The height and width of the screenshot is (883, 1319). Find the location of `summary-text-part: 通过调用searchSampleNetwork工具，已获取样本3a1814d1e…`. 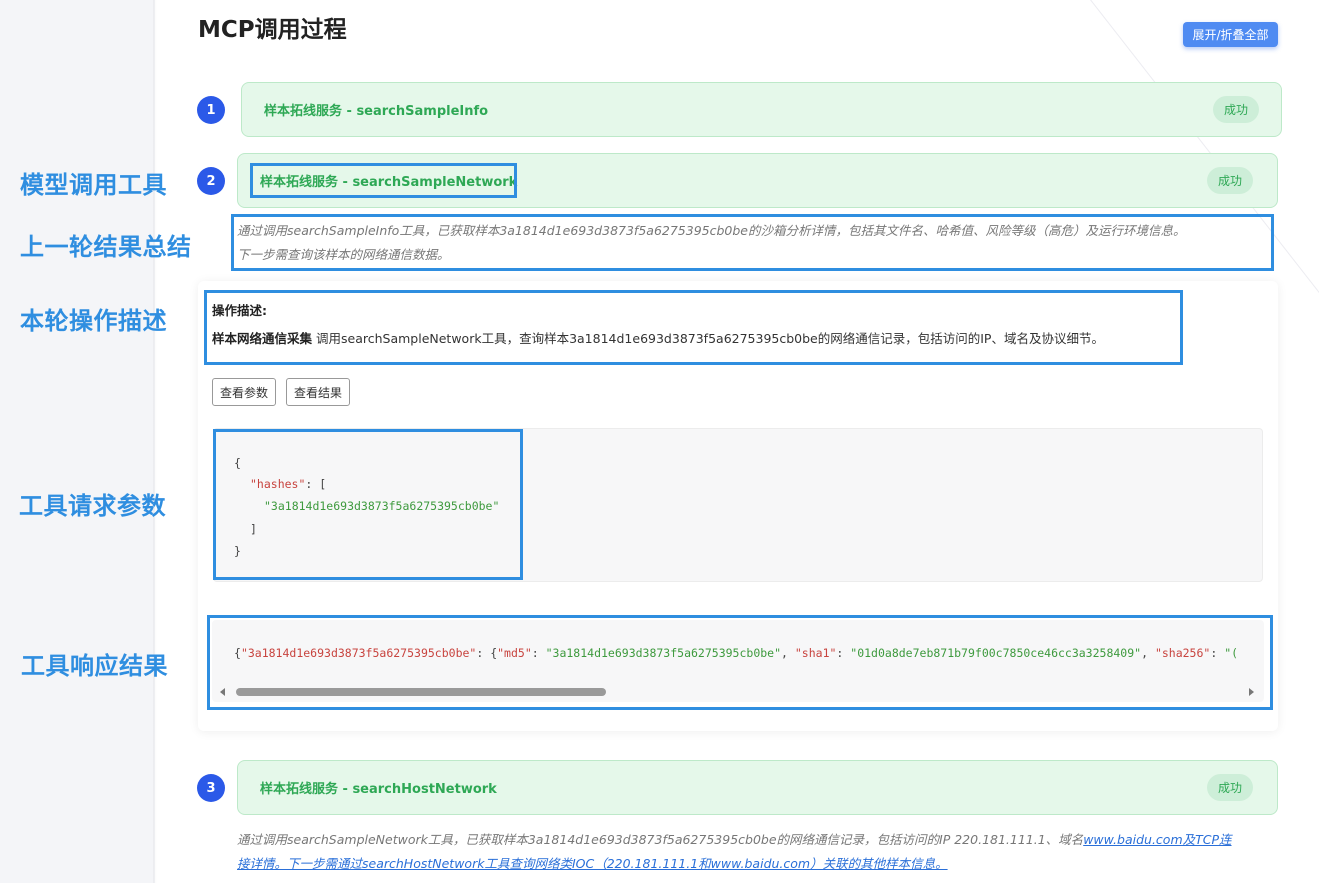

summary-text-part: 通过调用searchSampleNetwork工具，已获取样本3a1814d1e… is located at coordinates (660, 839).